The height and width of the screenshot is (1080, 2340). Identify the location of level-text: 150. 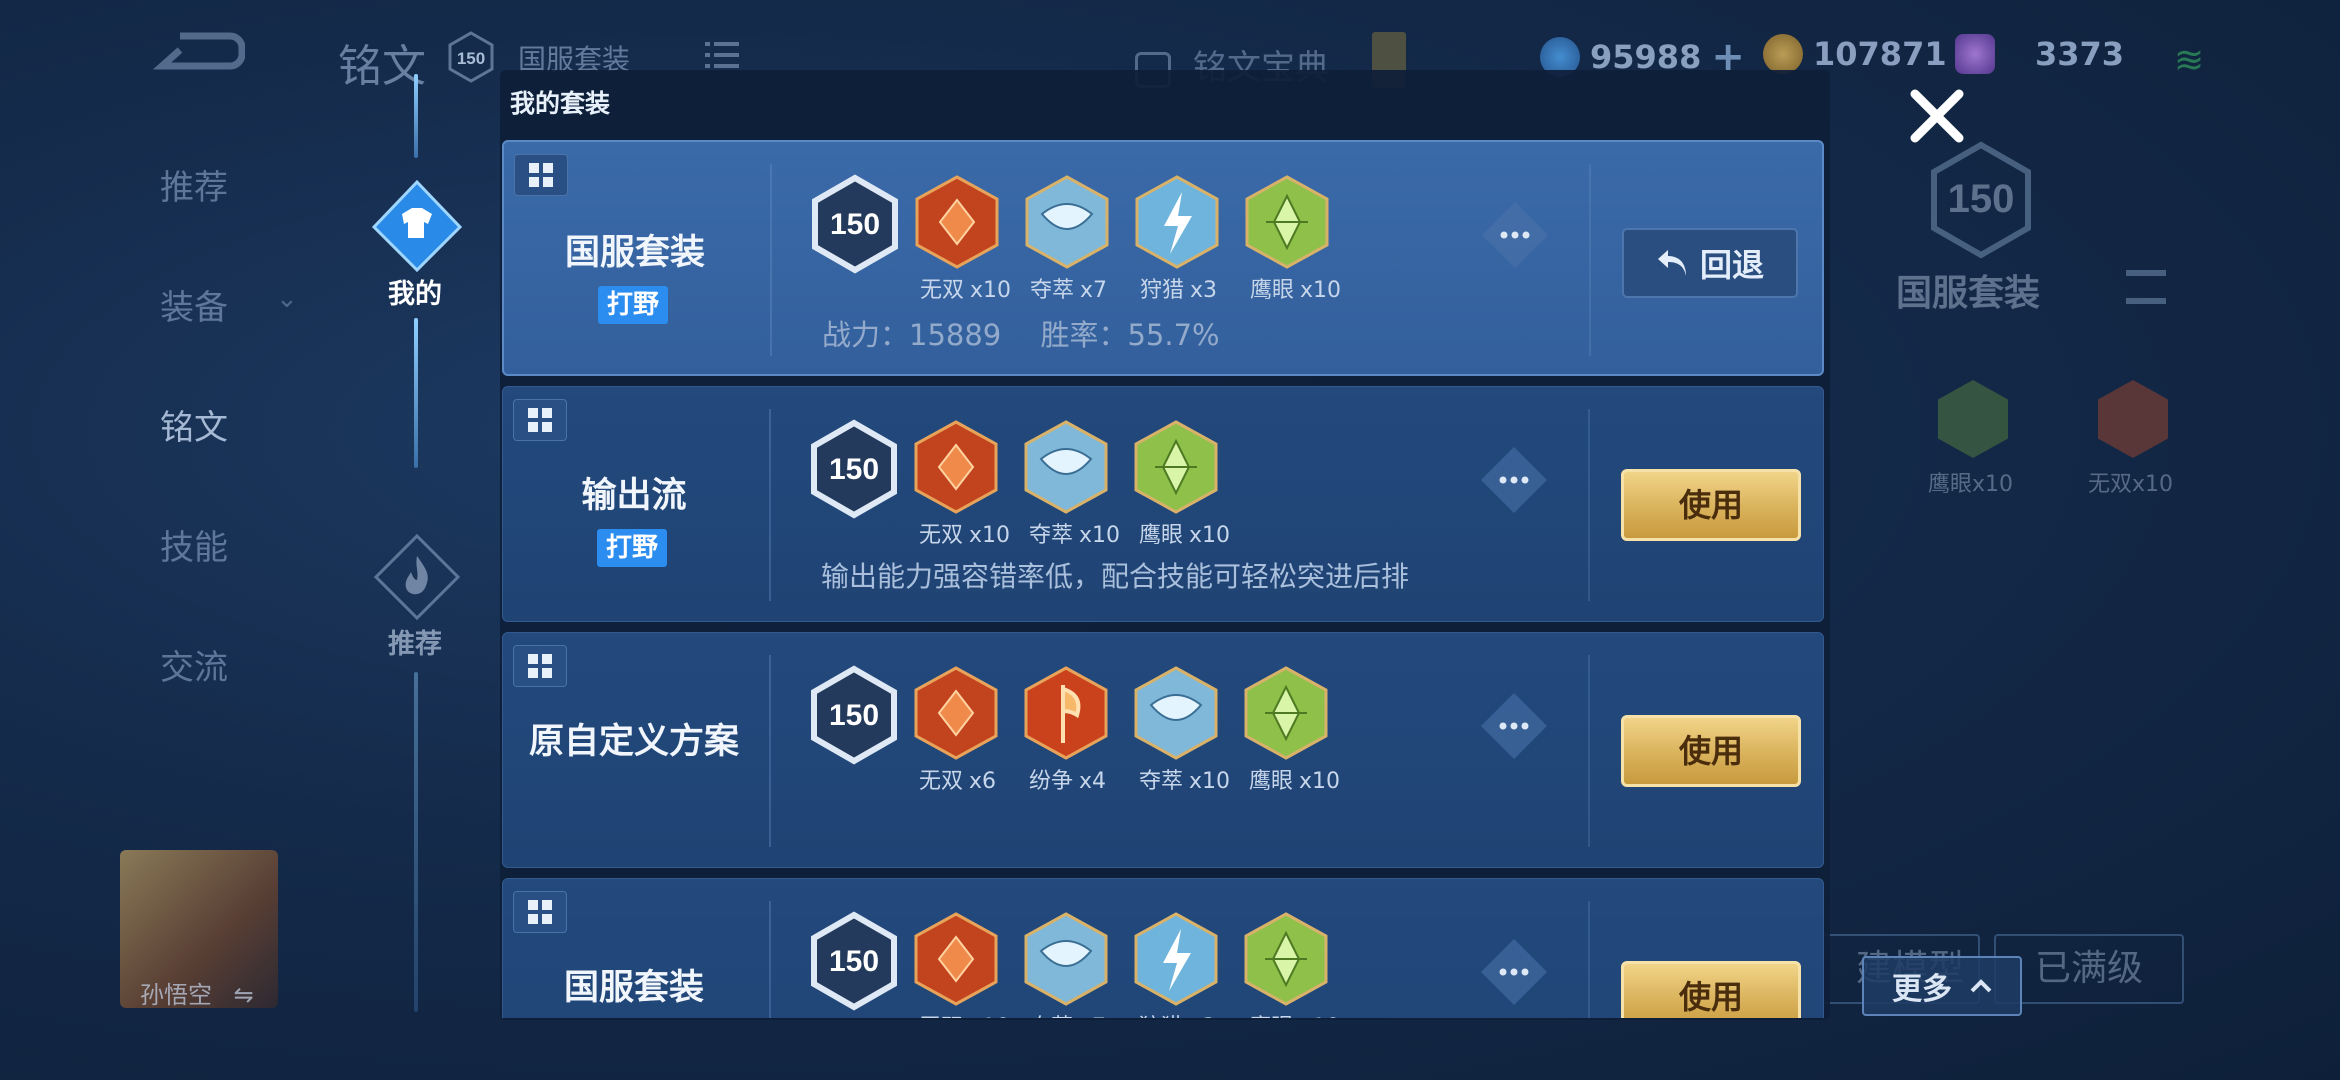
(854, 961).